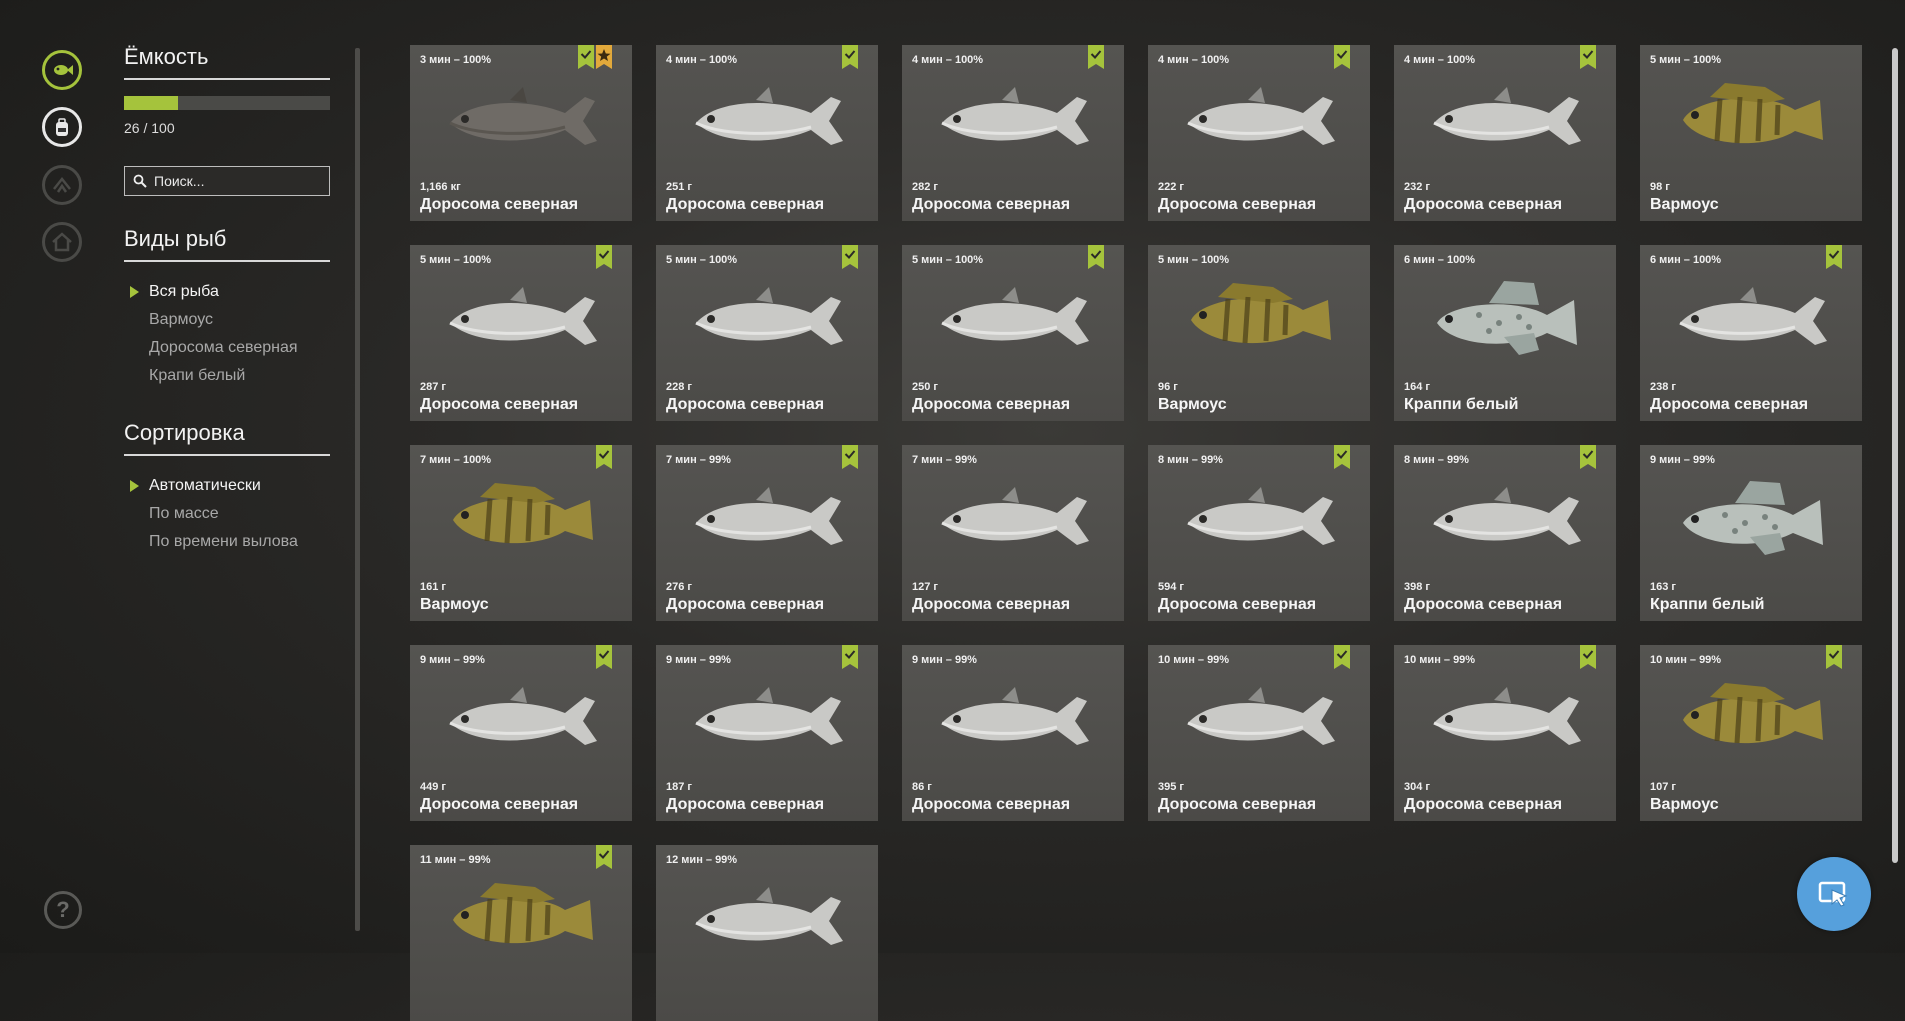 The width and height of the screenshot is (1905, 1021). What do you see at coordinates (1190, 460) in the screenshot?
I see `fish-time: 8 мин – 99%` at bounding box center [1190, 460].